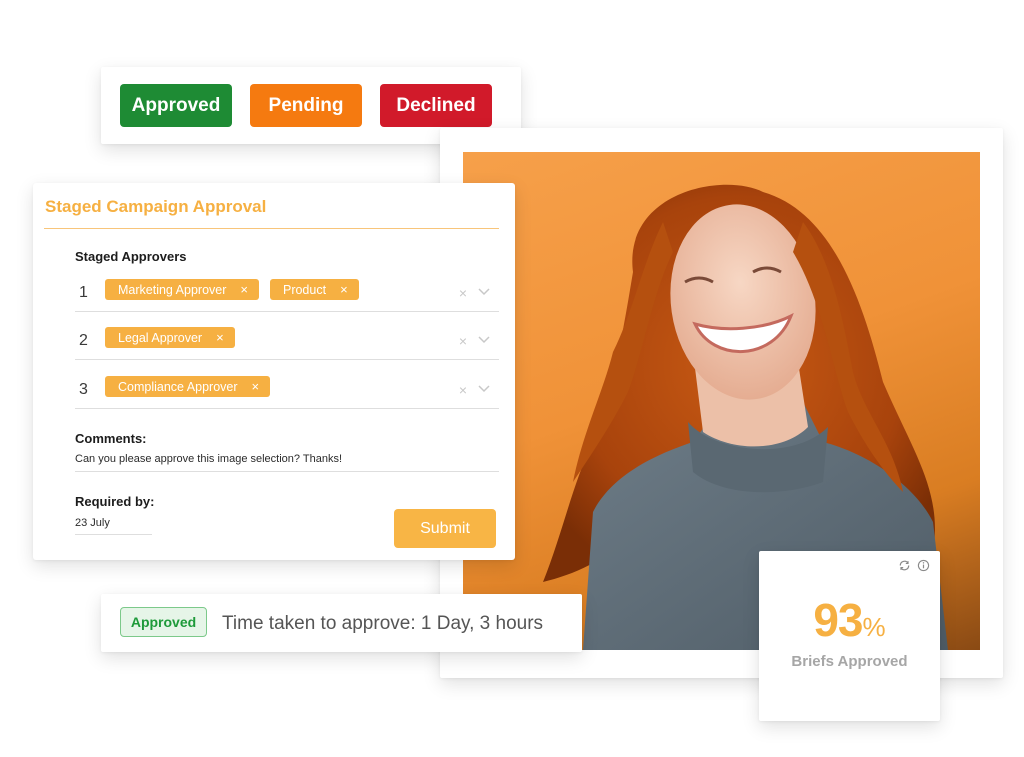  I want to click on approver-chip: Compliance Approver ×, so click(188, 386).